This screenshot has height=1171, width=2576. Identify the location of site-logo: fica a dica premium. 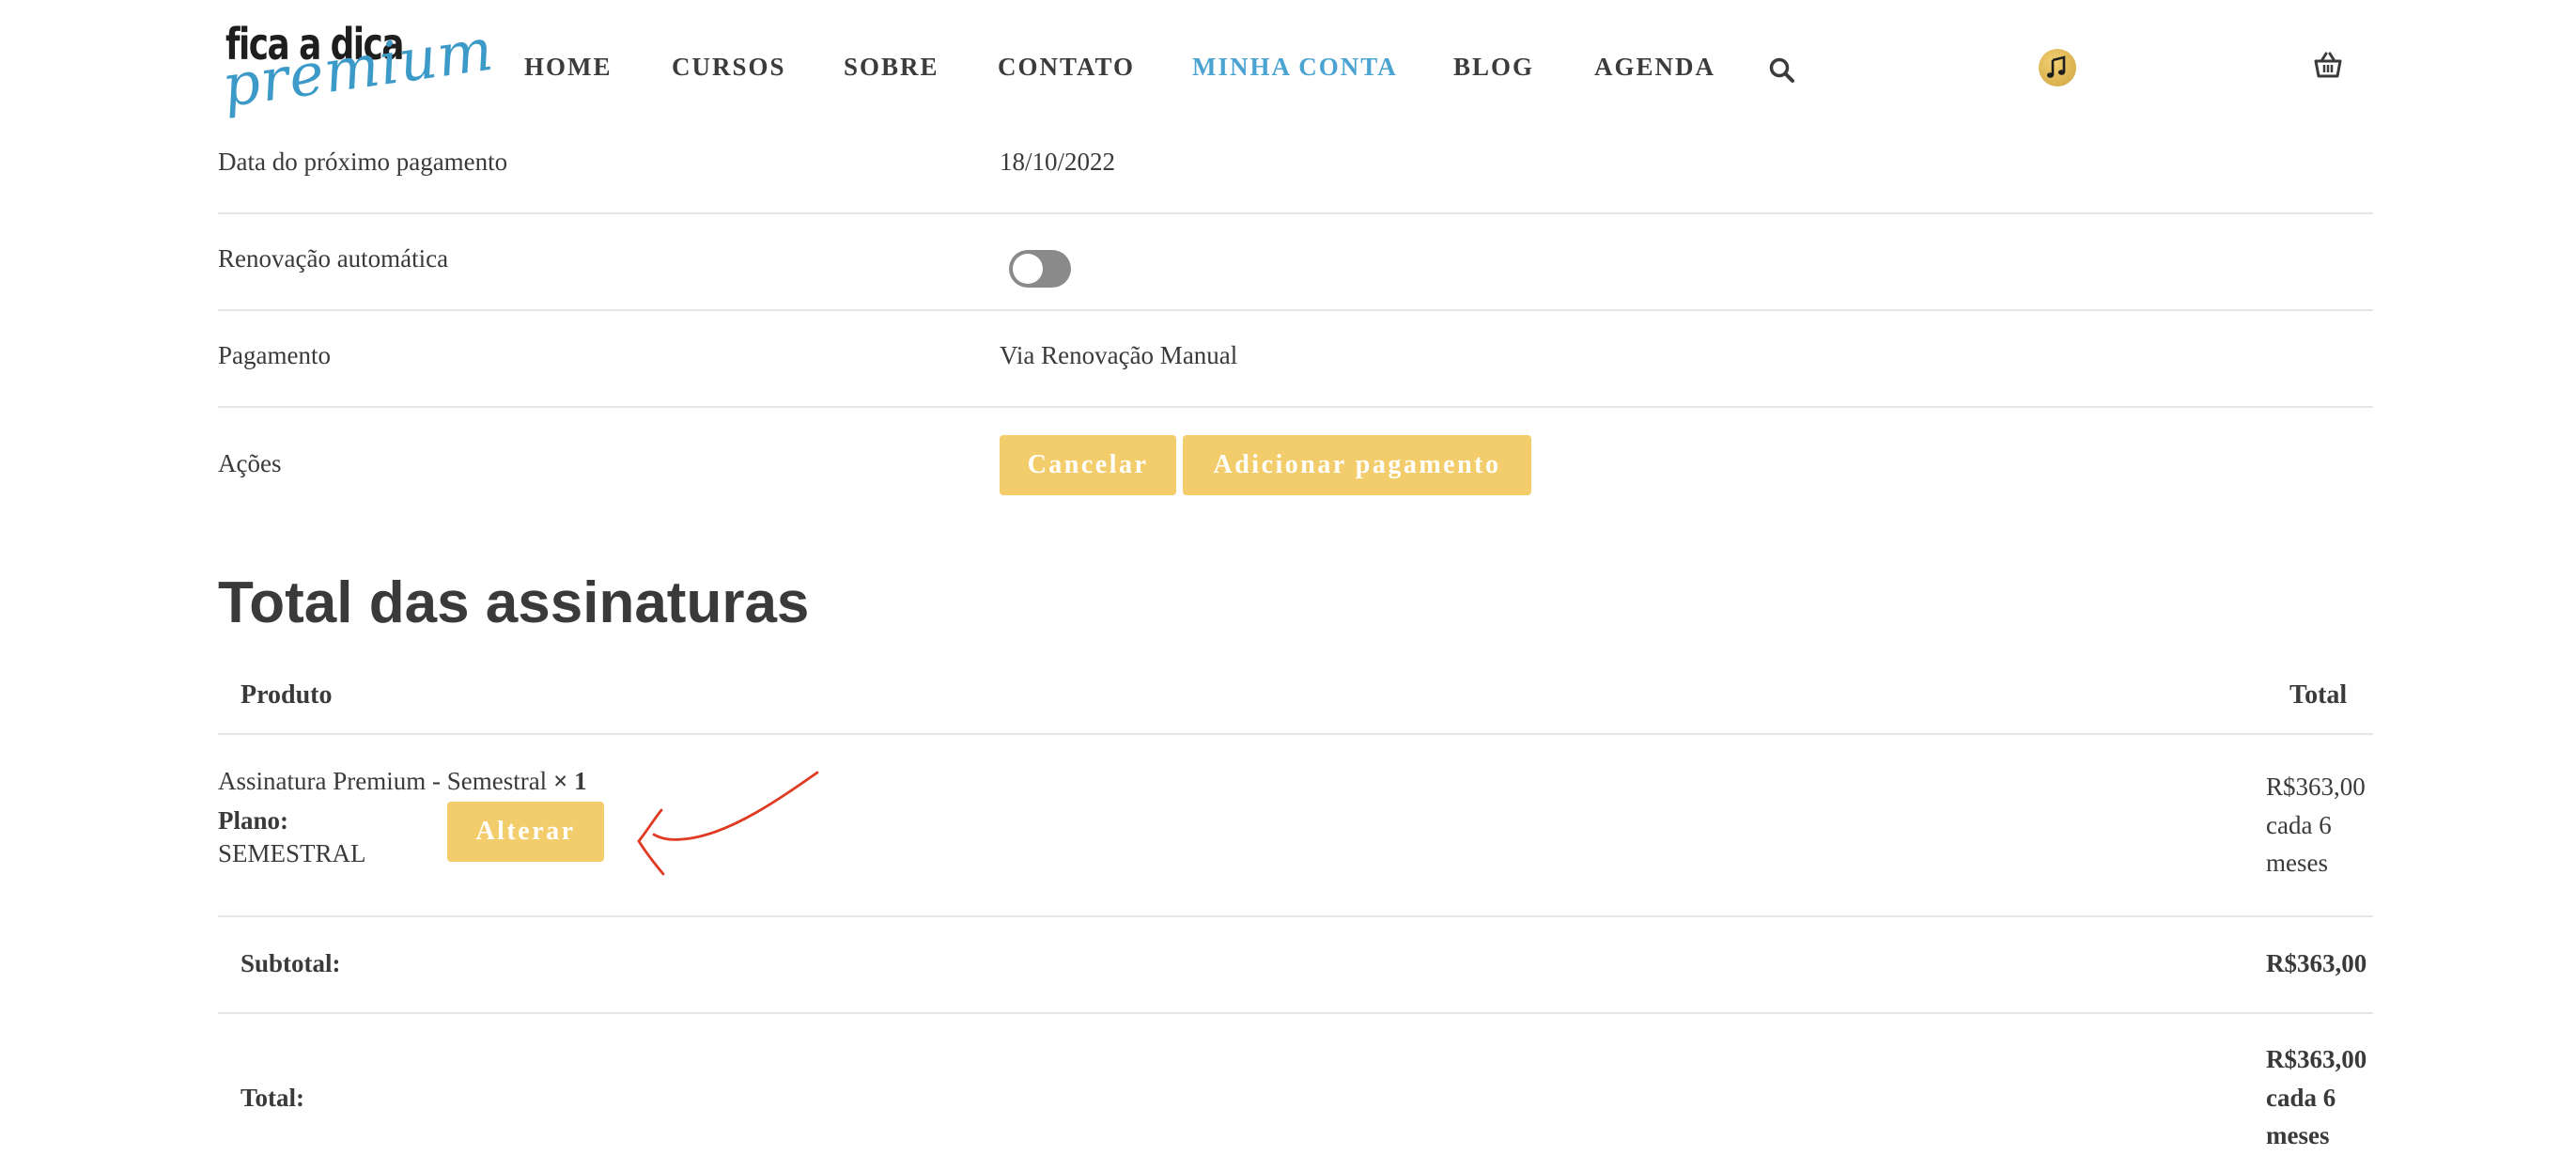
(358, 71).